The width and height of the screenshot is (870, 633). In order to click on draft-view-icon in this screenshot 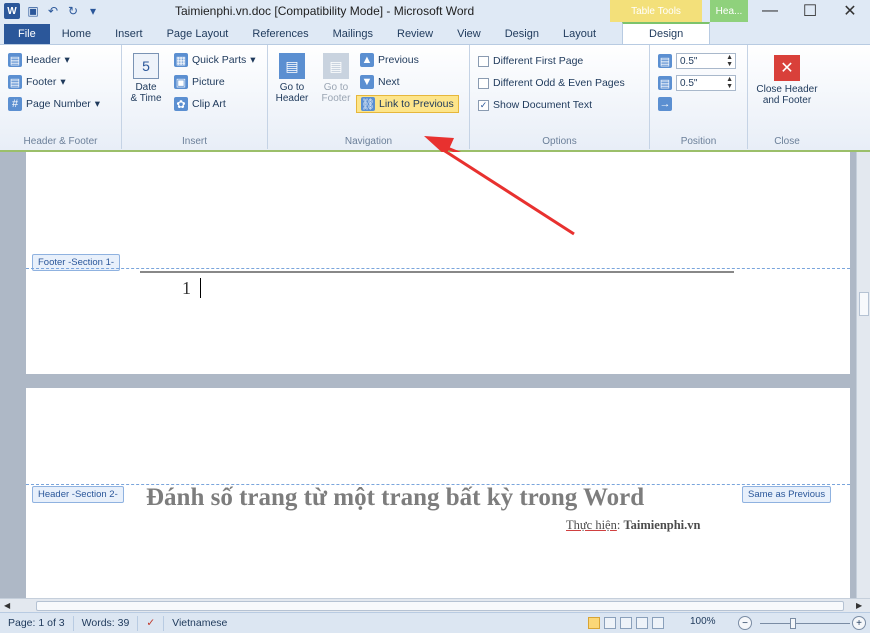, I will do `click(658, 623)`.